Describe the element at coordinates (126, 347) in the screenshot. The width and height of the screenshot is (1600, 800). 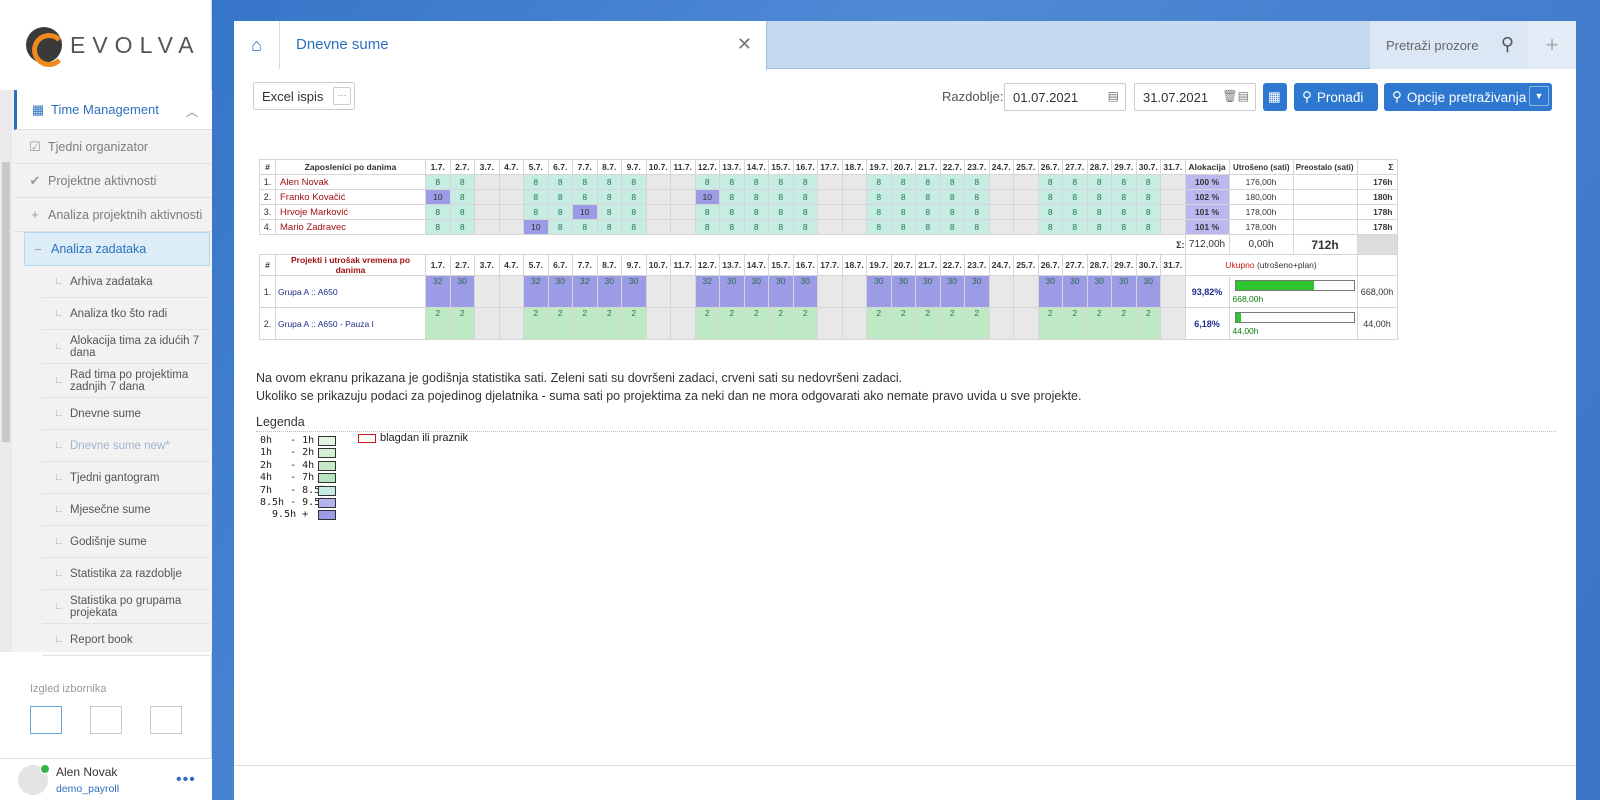
I see `subitem-alokacija-tima: Alokacija tima za idućih 7 dana` at that location.